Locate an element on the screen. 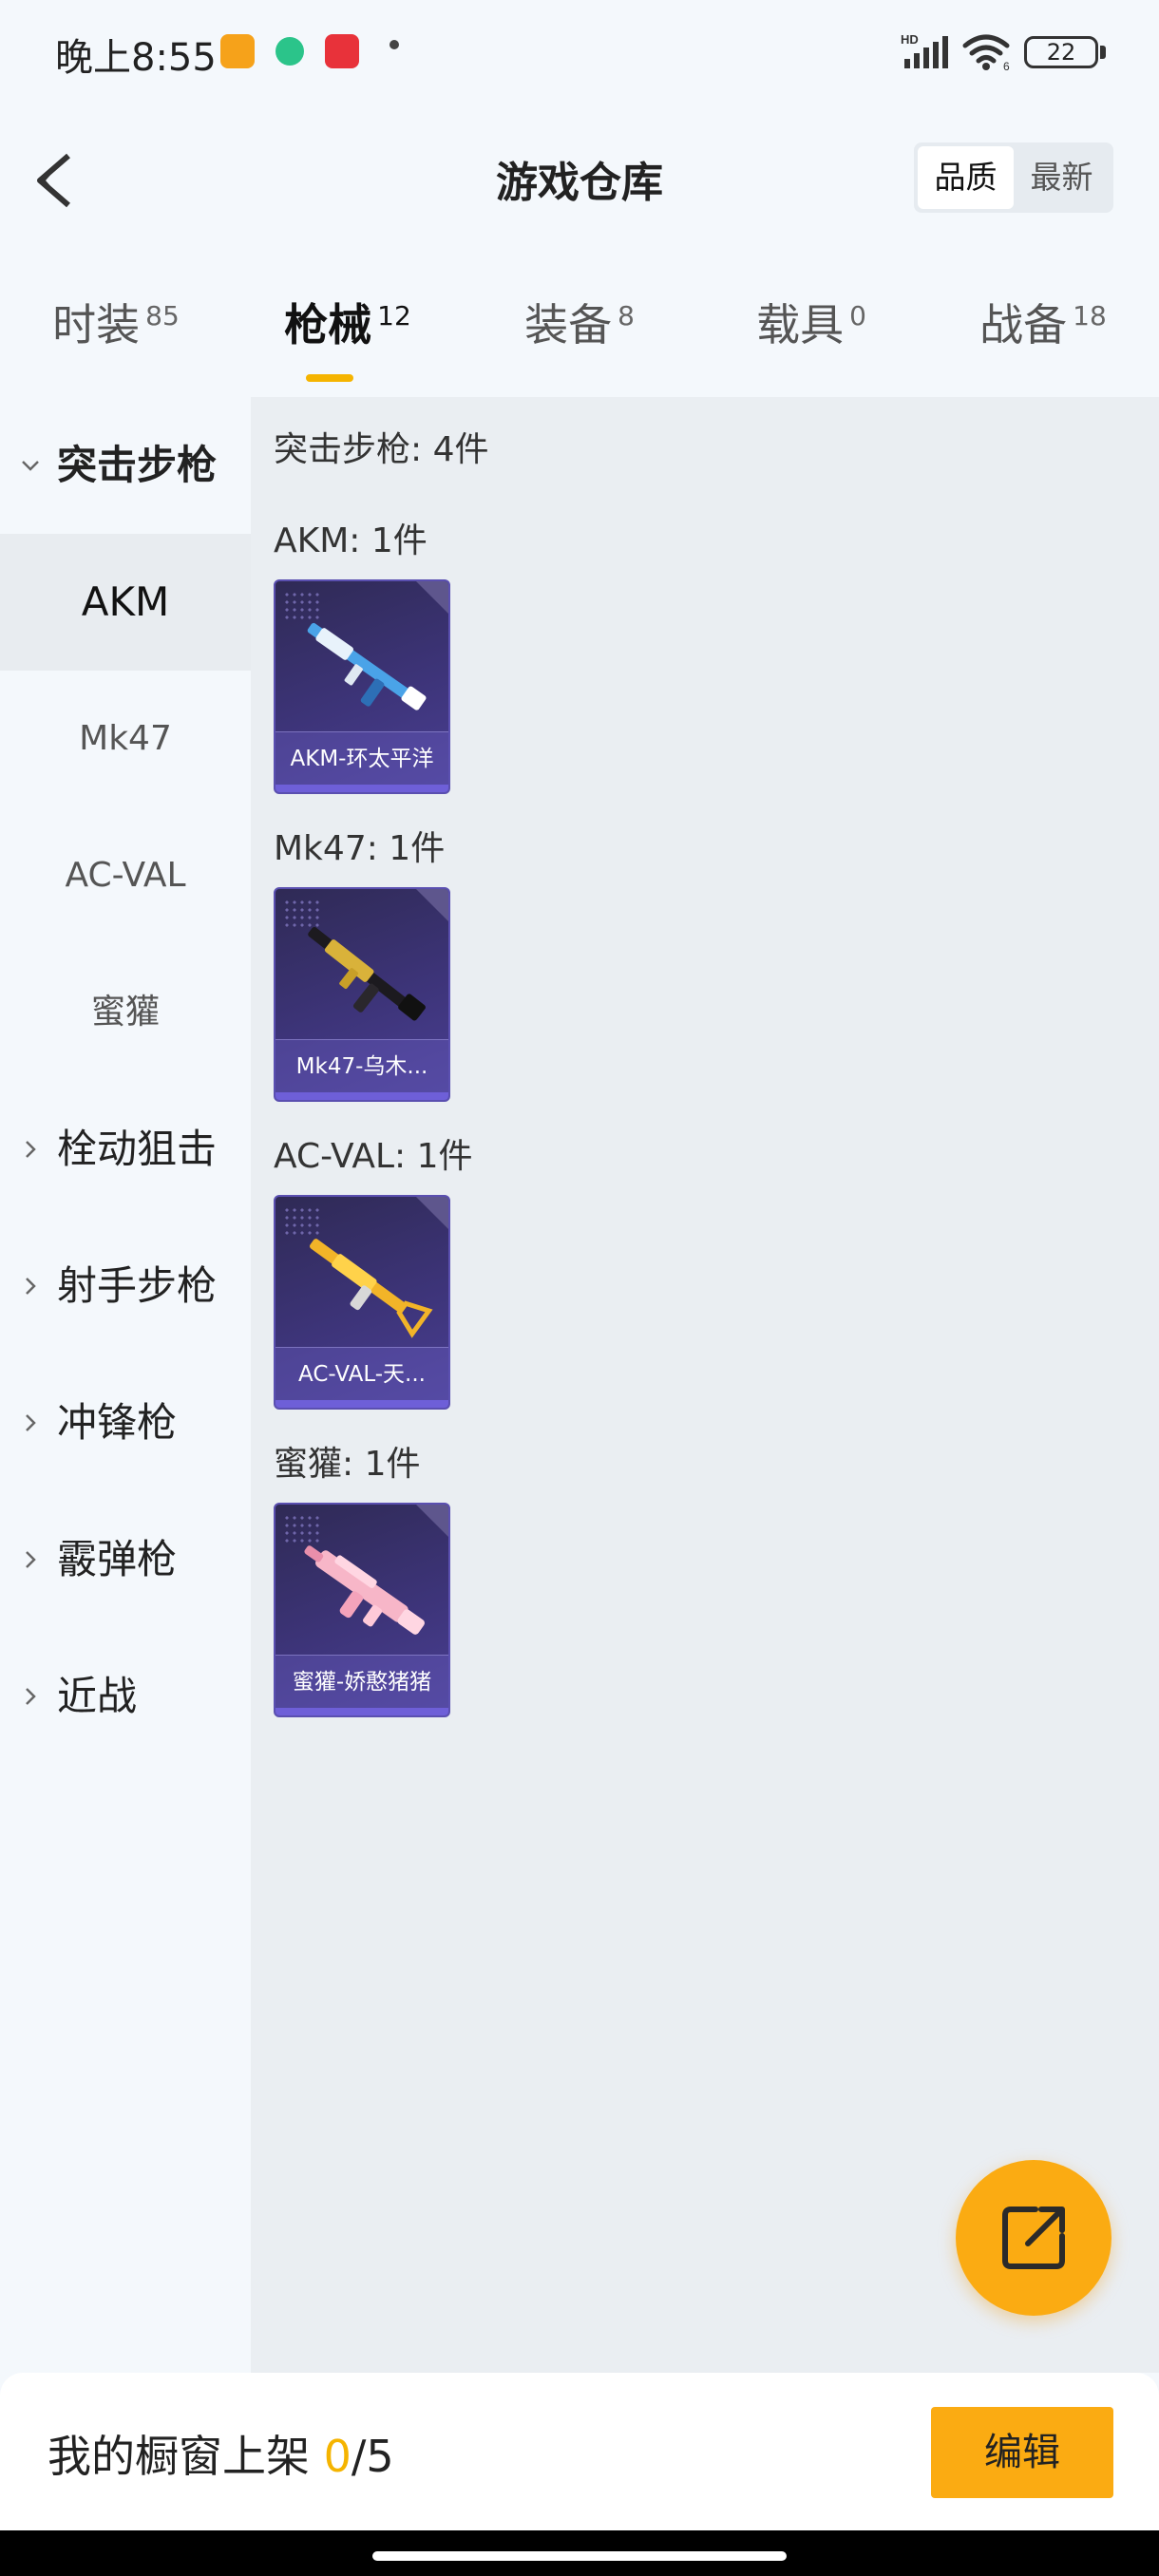  tab-label: 时装 is located at coordinates (96, 324).